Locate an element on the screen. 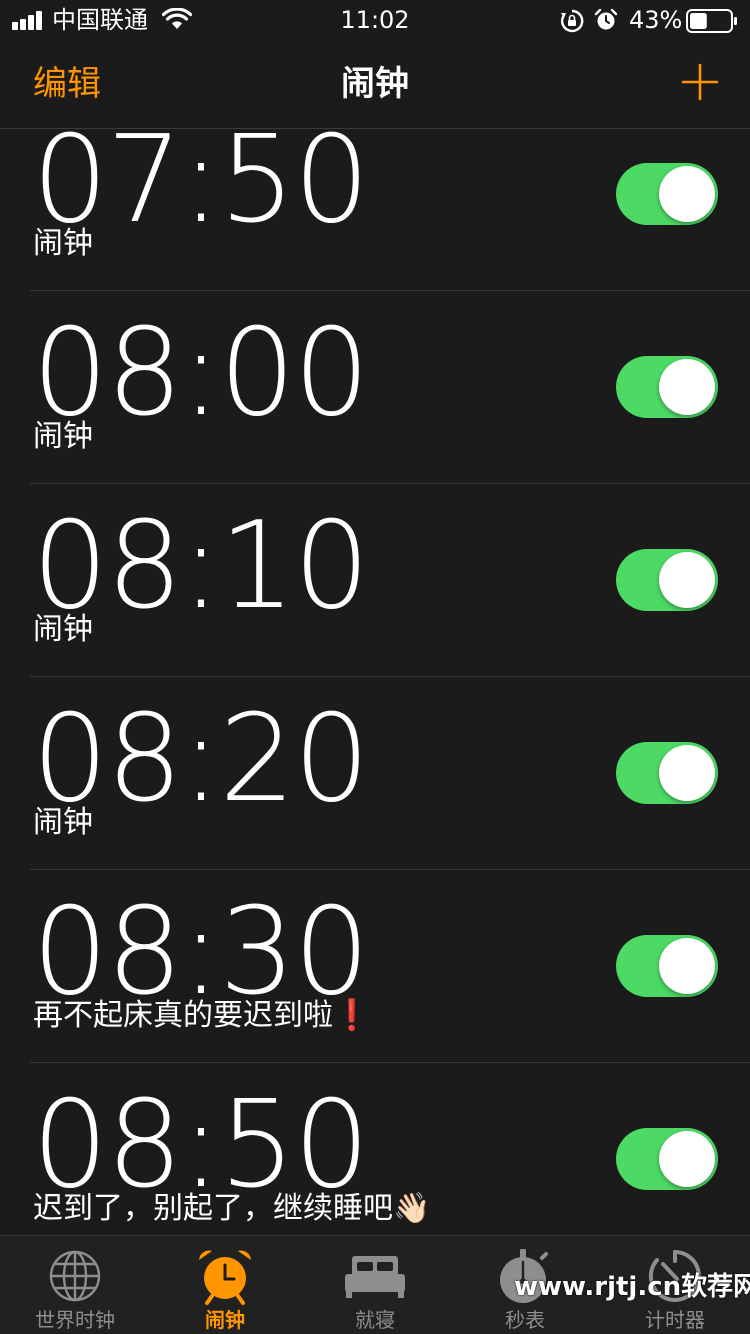 The image size is (750, 1334). status-bar: 中国联通 11:02 43% is located at coordinates (375, 20).